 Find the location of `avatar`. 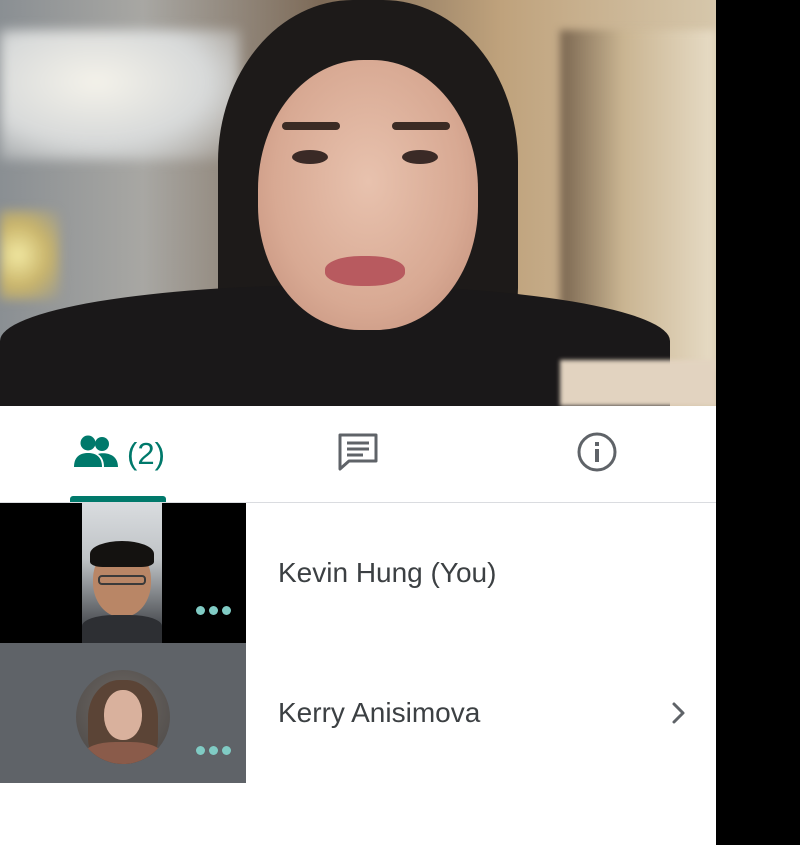

avatar is located at coordinates (123, 717).